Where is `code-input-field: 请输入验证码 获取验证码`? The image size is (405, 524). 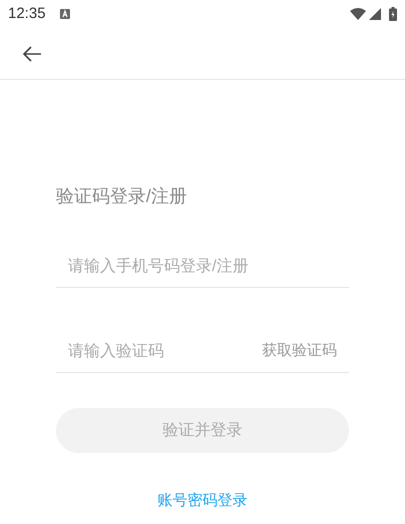 code-input-field: 请输入验证码 获取验证码 is located at coordinates (202, 352).